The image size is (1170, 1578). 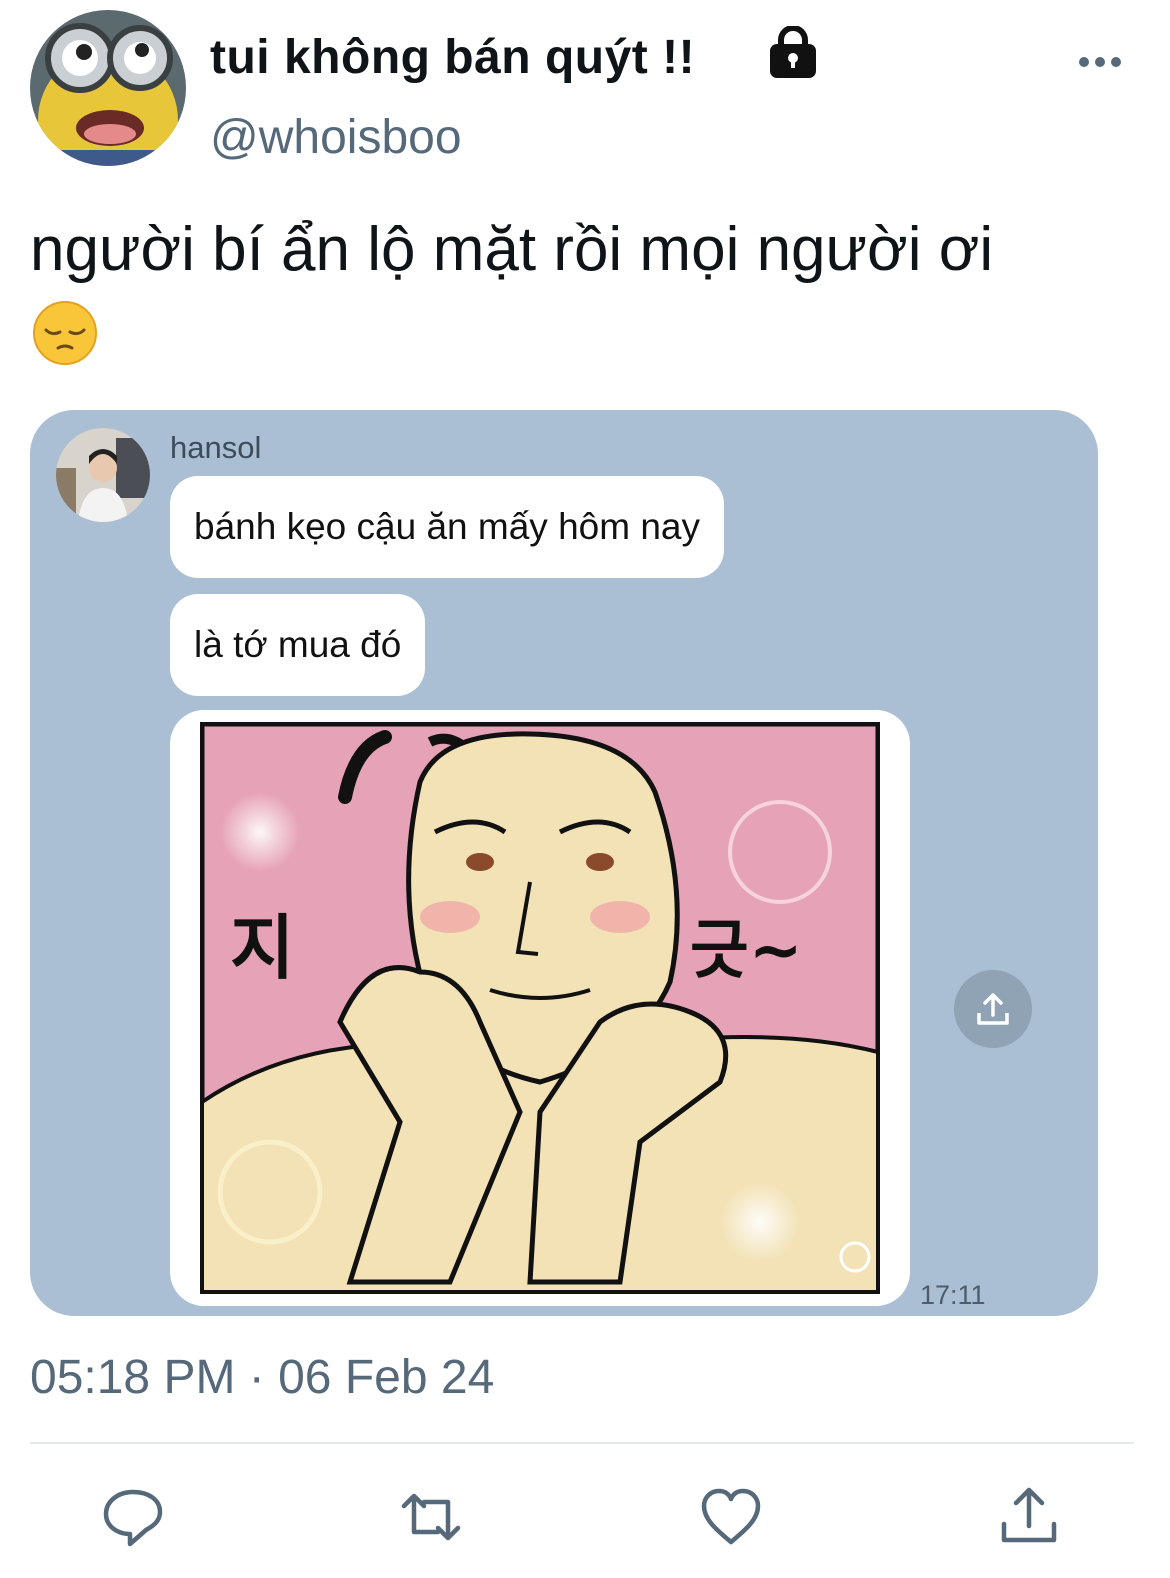 I want to click on pensive-face-icon, so click(x=65, y=333).